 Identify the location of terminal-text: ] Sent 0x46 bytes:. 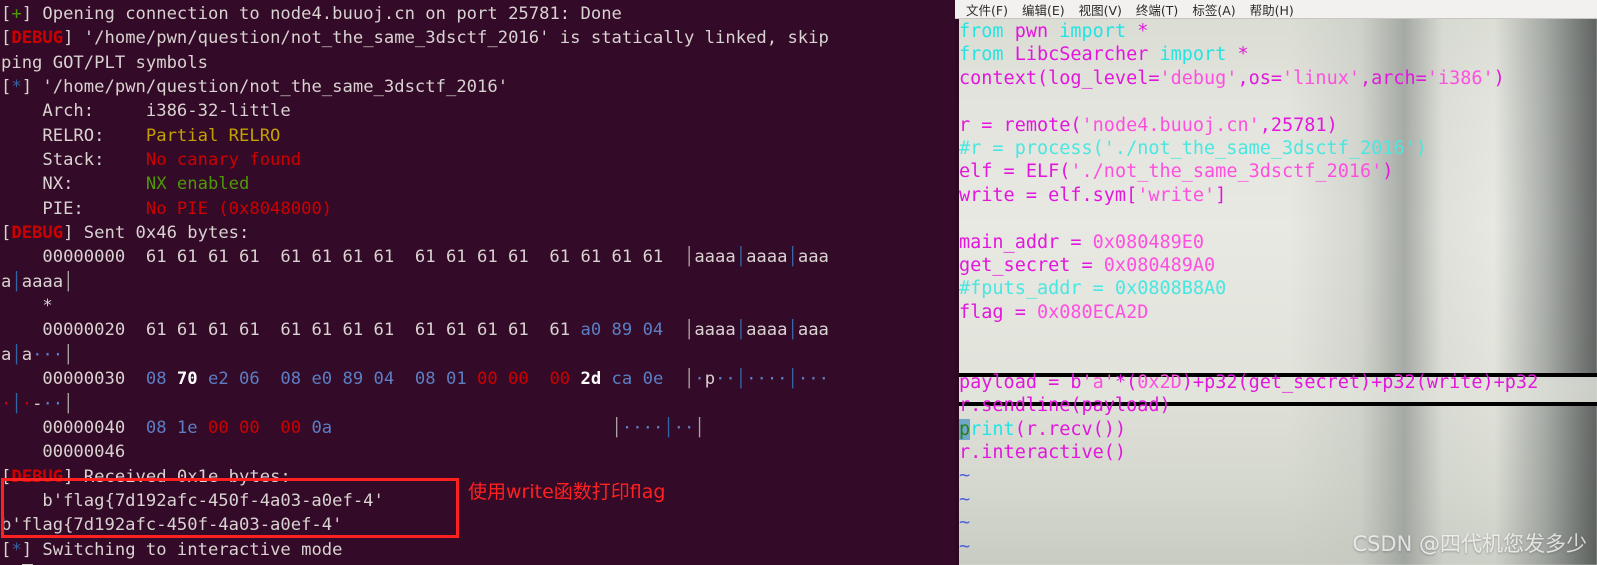
(156, 233).